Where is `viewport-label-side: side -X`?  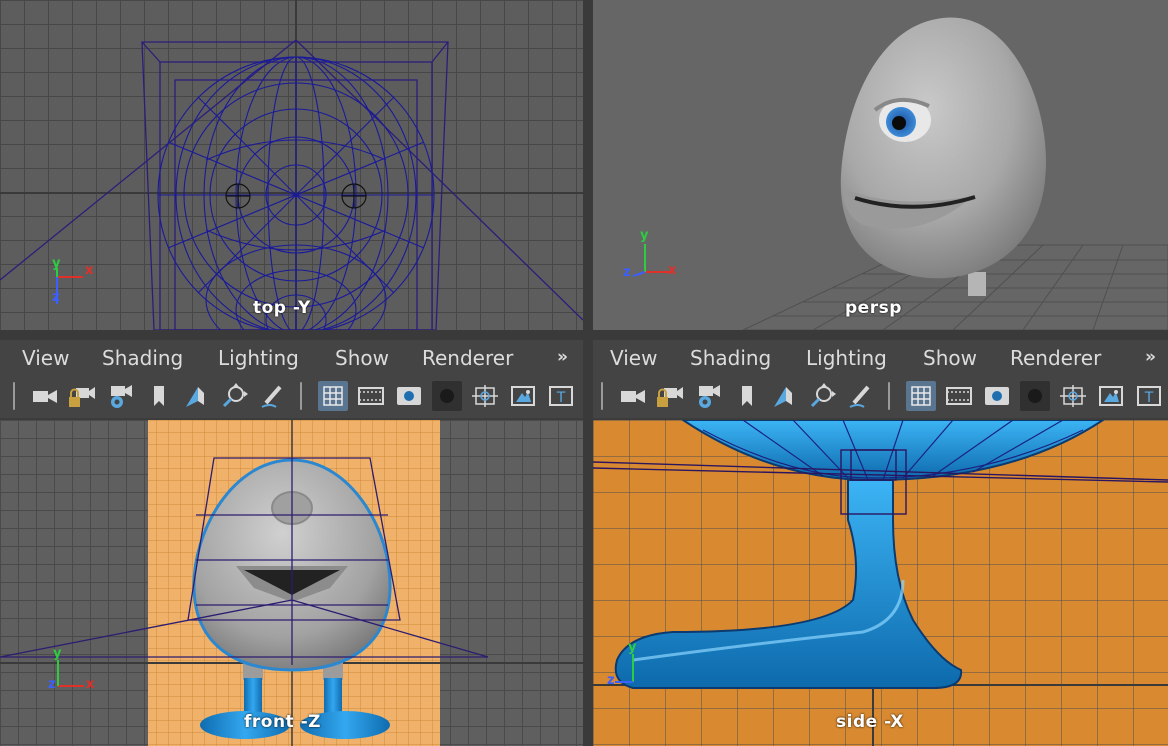 viewport-label-side: side -X is located at coordinates (870, 722).